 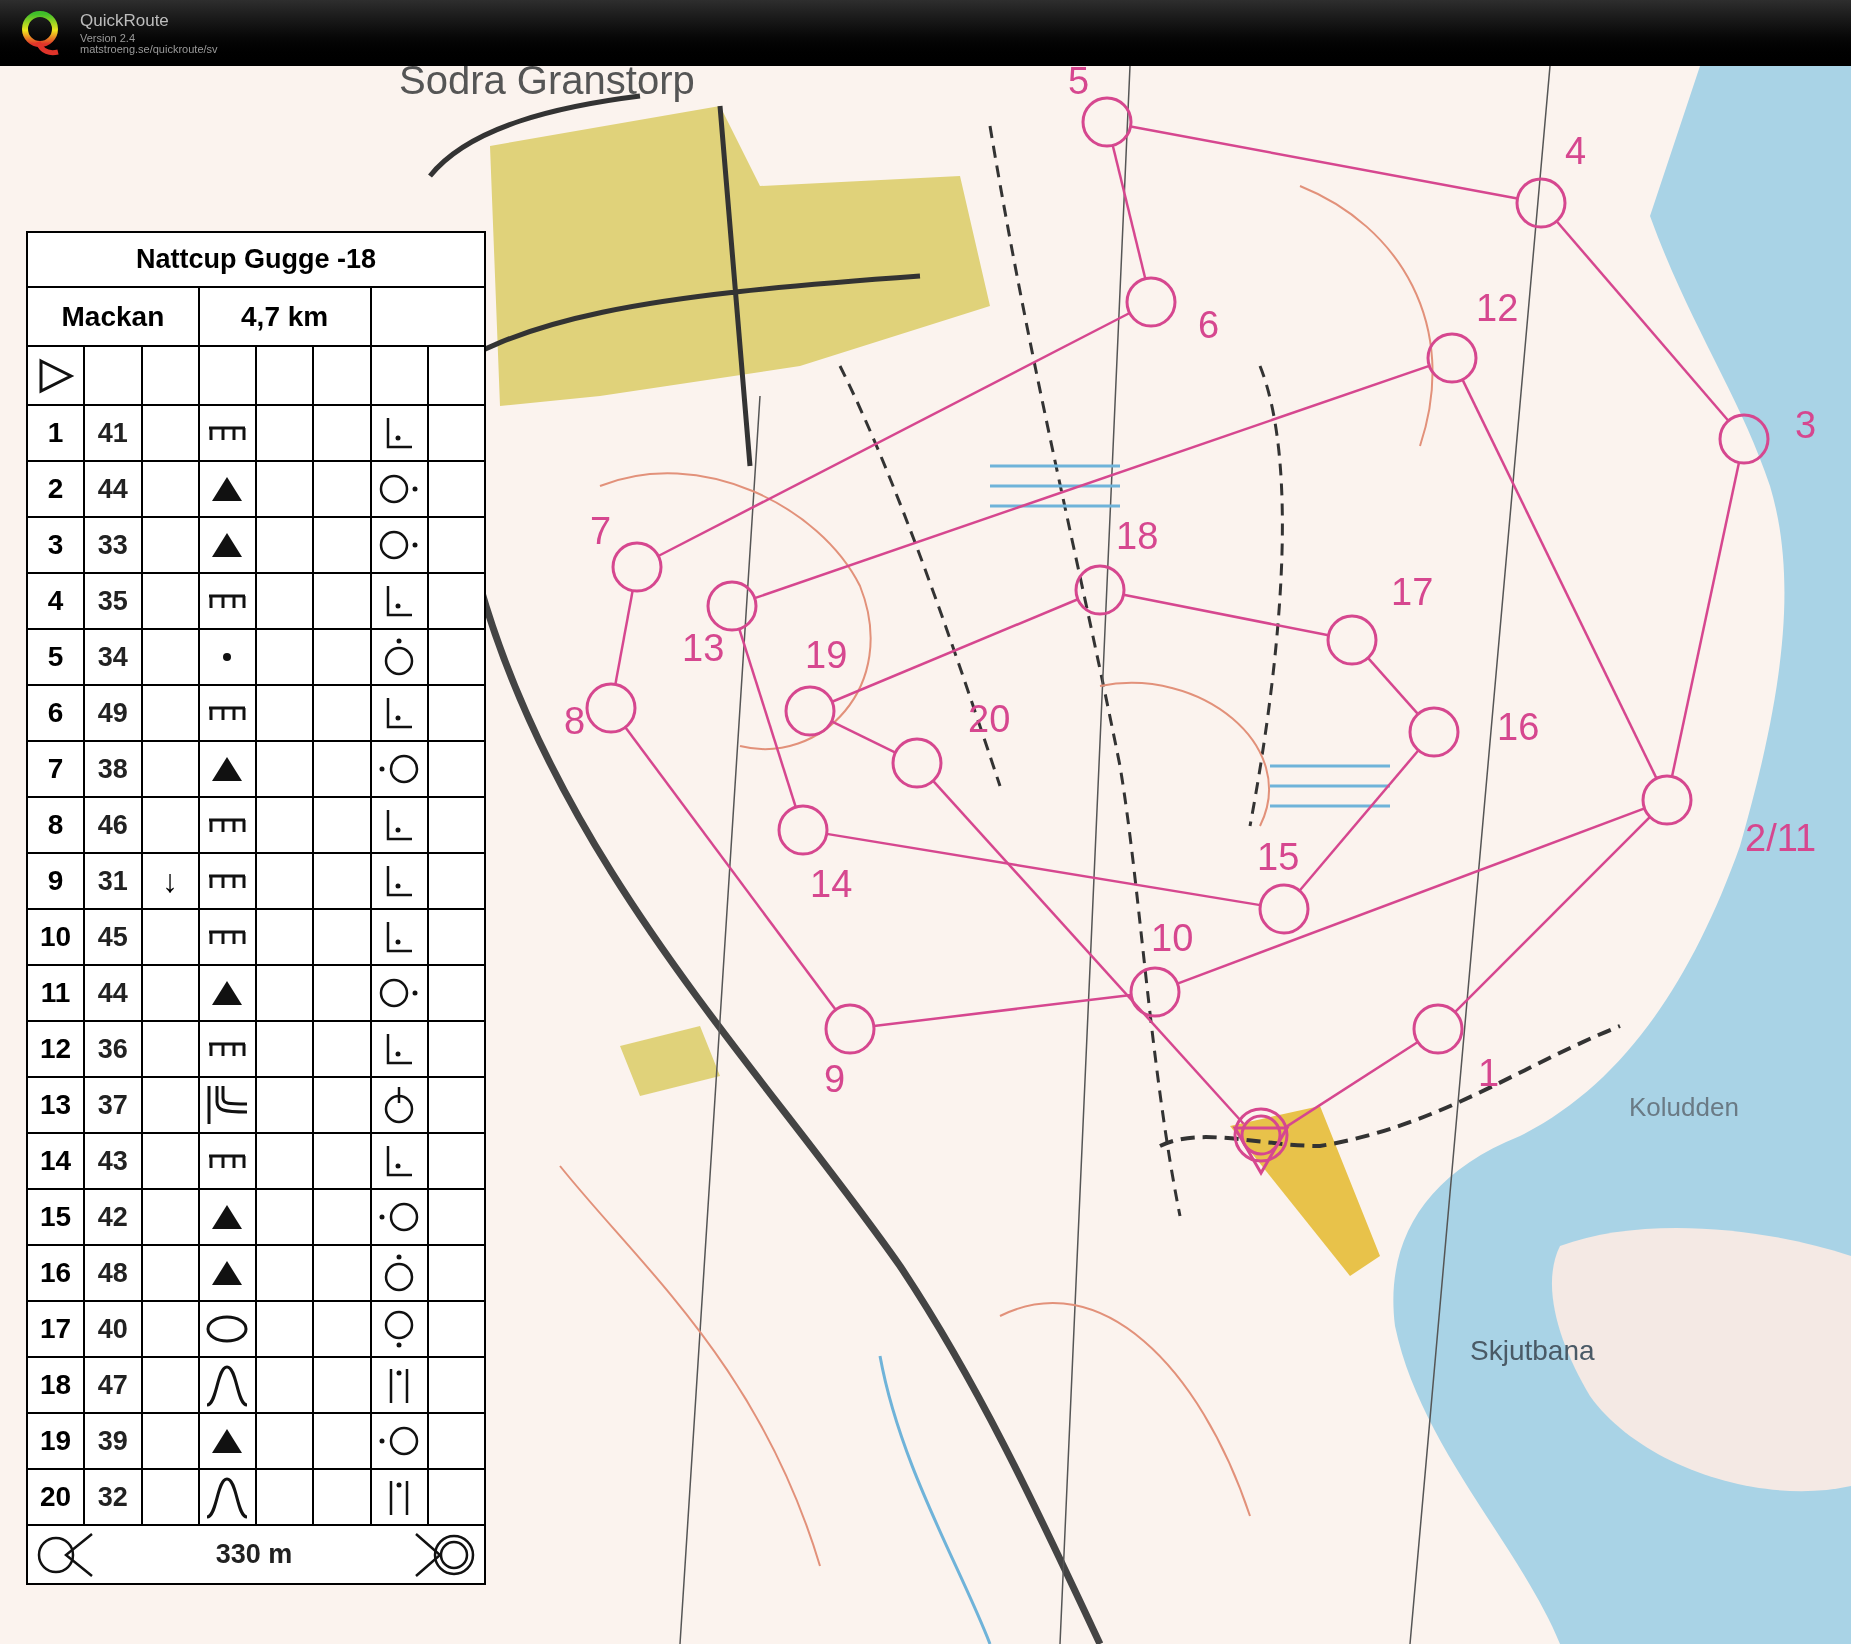 I want to click on control-number: 2, so click(x=57, y=490).